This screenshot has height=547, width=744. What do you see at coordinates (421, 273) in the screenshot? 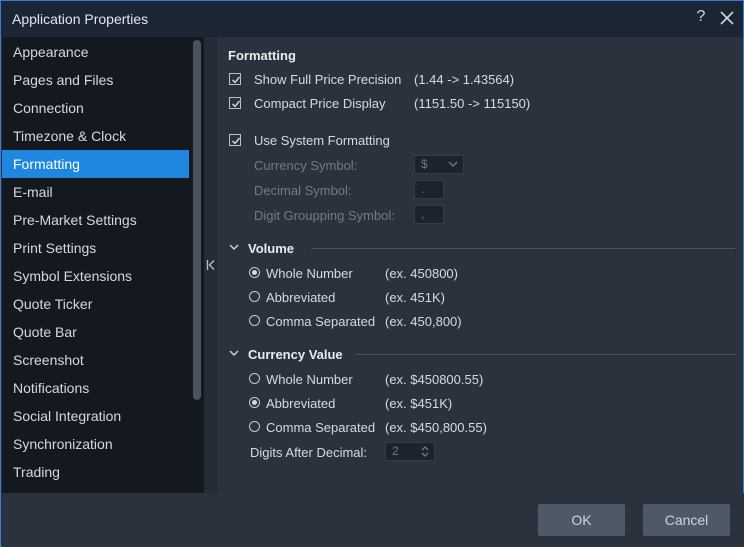
I see `volume-whole-number-example: (ex. 450800)` at bounding box center [421, 273].